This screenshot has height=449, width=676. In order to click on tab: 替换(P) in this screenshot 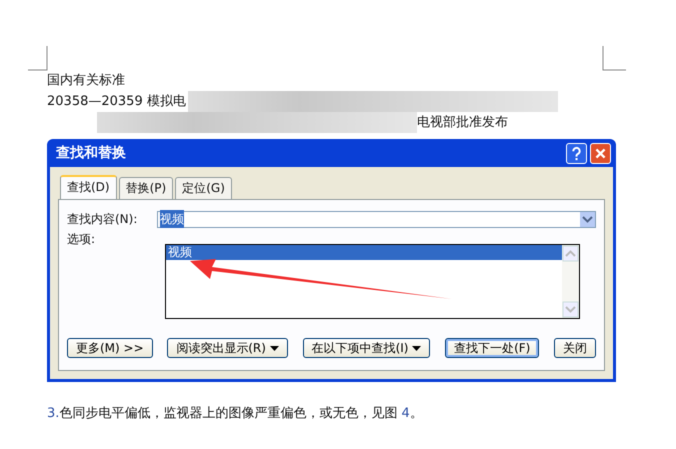, I will do `click(146, 188)`.